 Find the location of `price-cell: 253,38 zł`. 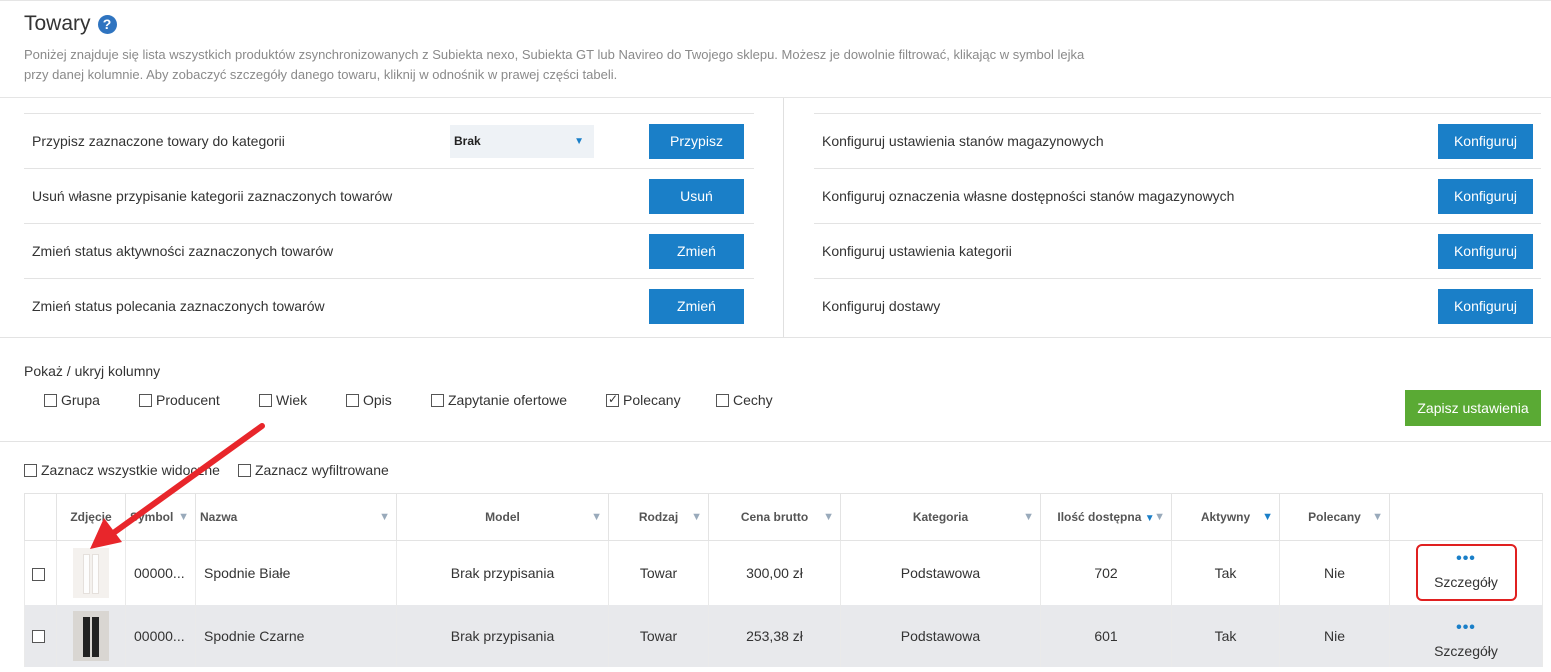

price-cell: 253,38 zł is located at coordinates (774, 635).